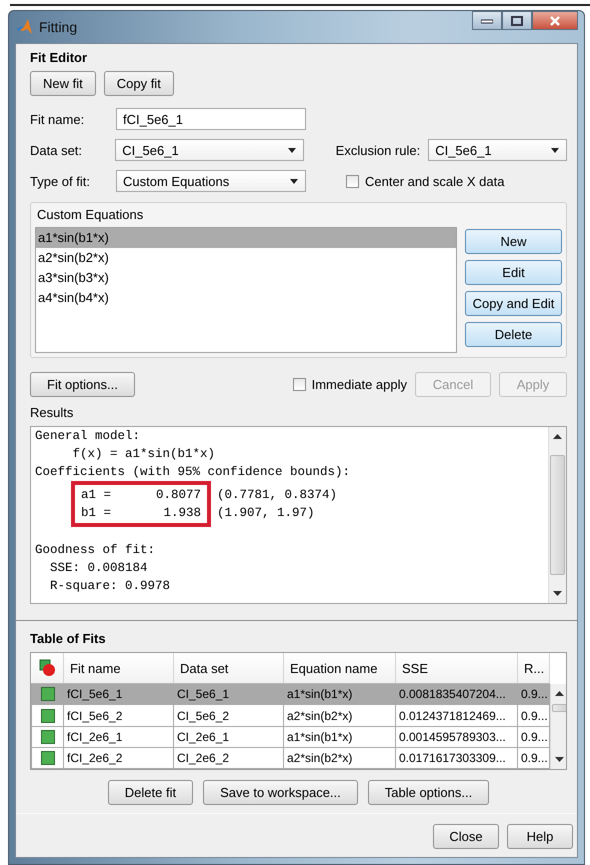 This screenshot has width=590, height=865. What do you see at coordinates (60, 181) in the screenshot?
I see `field-label: Type of fit:` at bounding box center [60, 181].